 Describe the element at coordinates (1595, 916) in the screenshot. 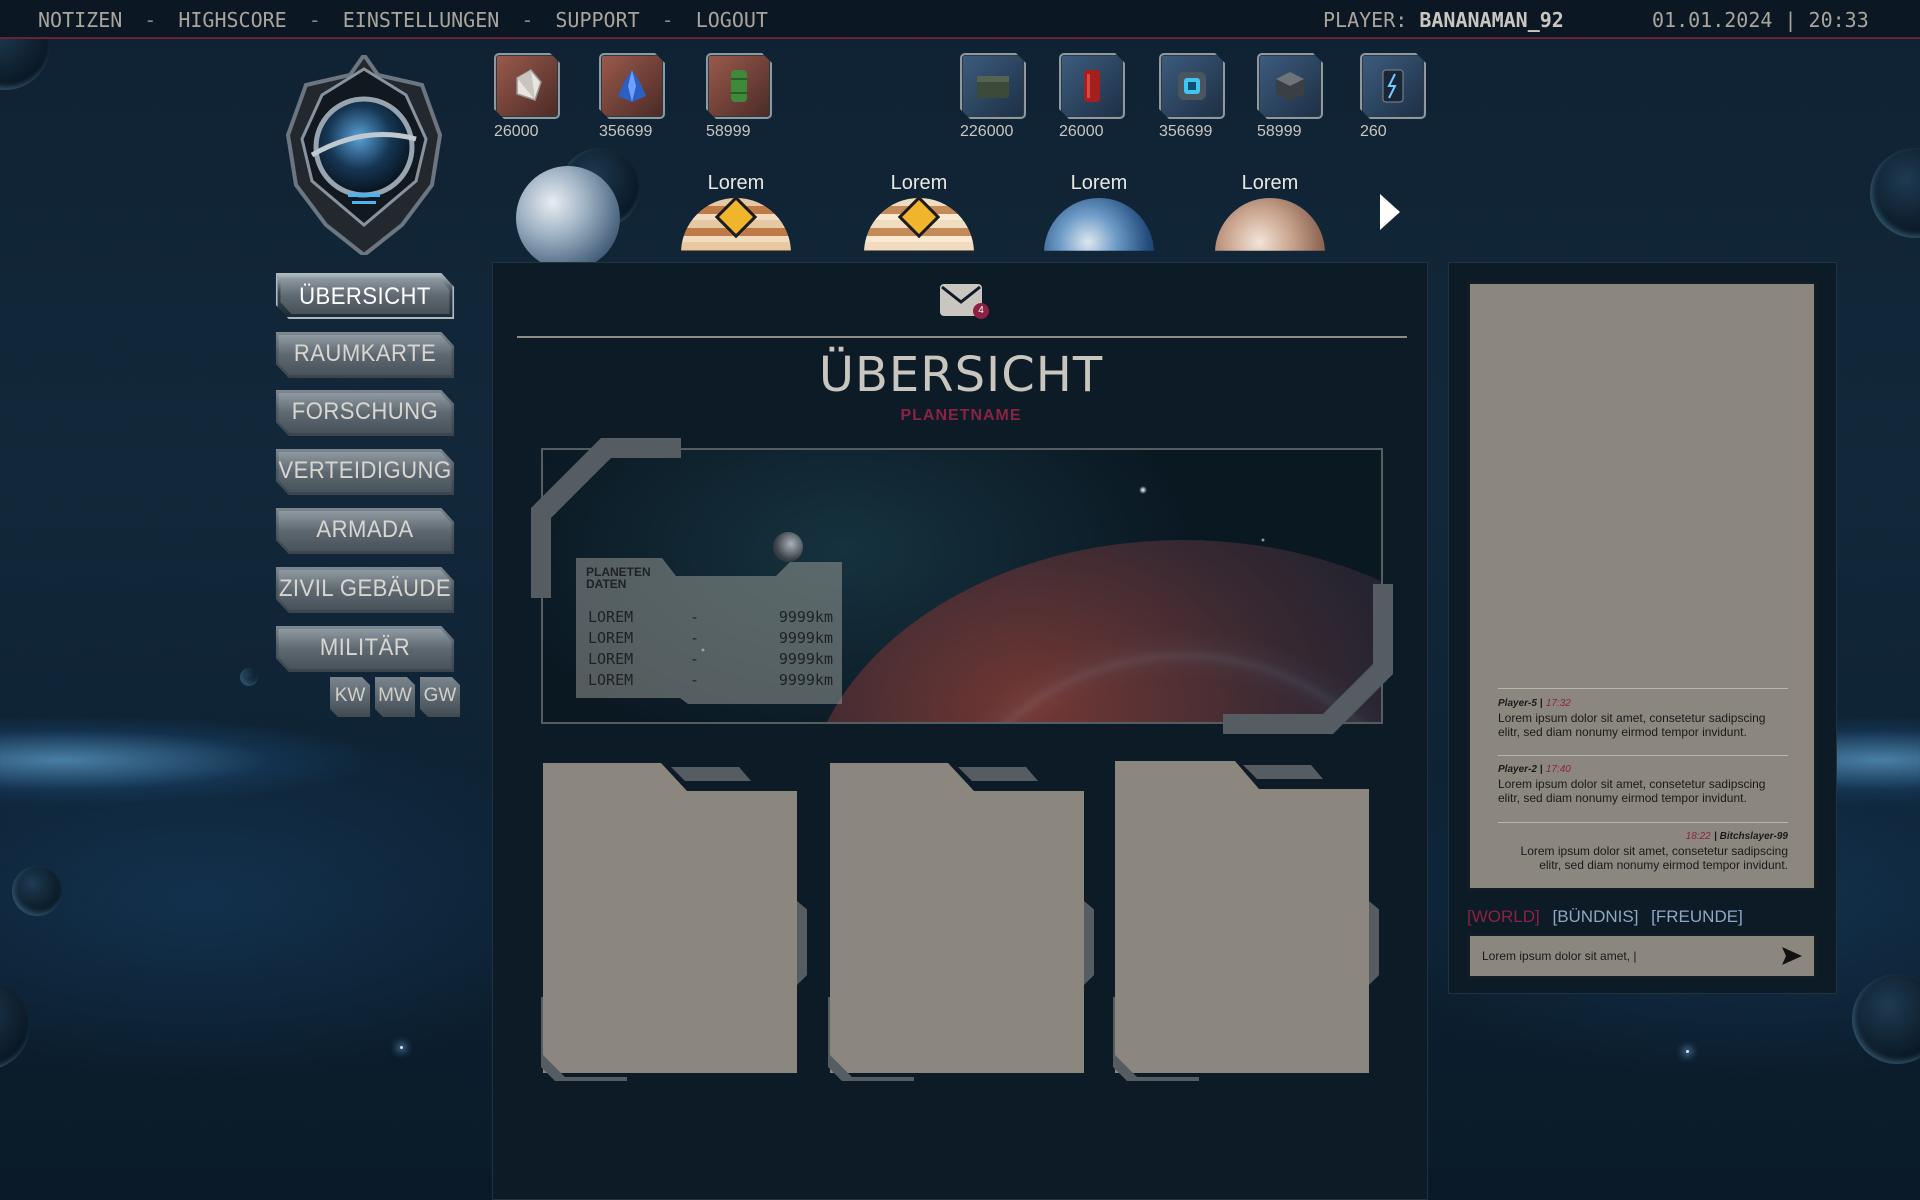

I see `tab-buendnis: [BÜNDNIS]` at that location.